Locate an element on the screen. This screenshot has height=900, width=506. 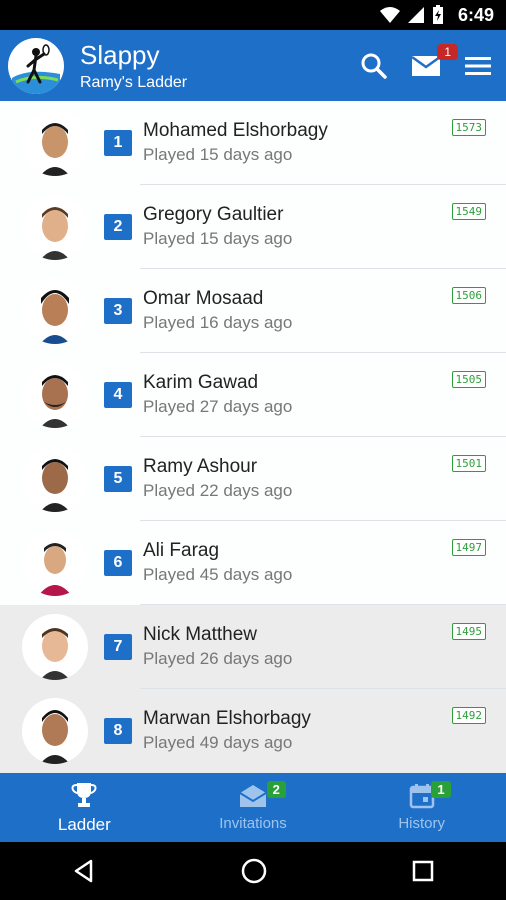
player-name: Marwan Elshorbagy is located at coordinates (227, 718).